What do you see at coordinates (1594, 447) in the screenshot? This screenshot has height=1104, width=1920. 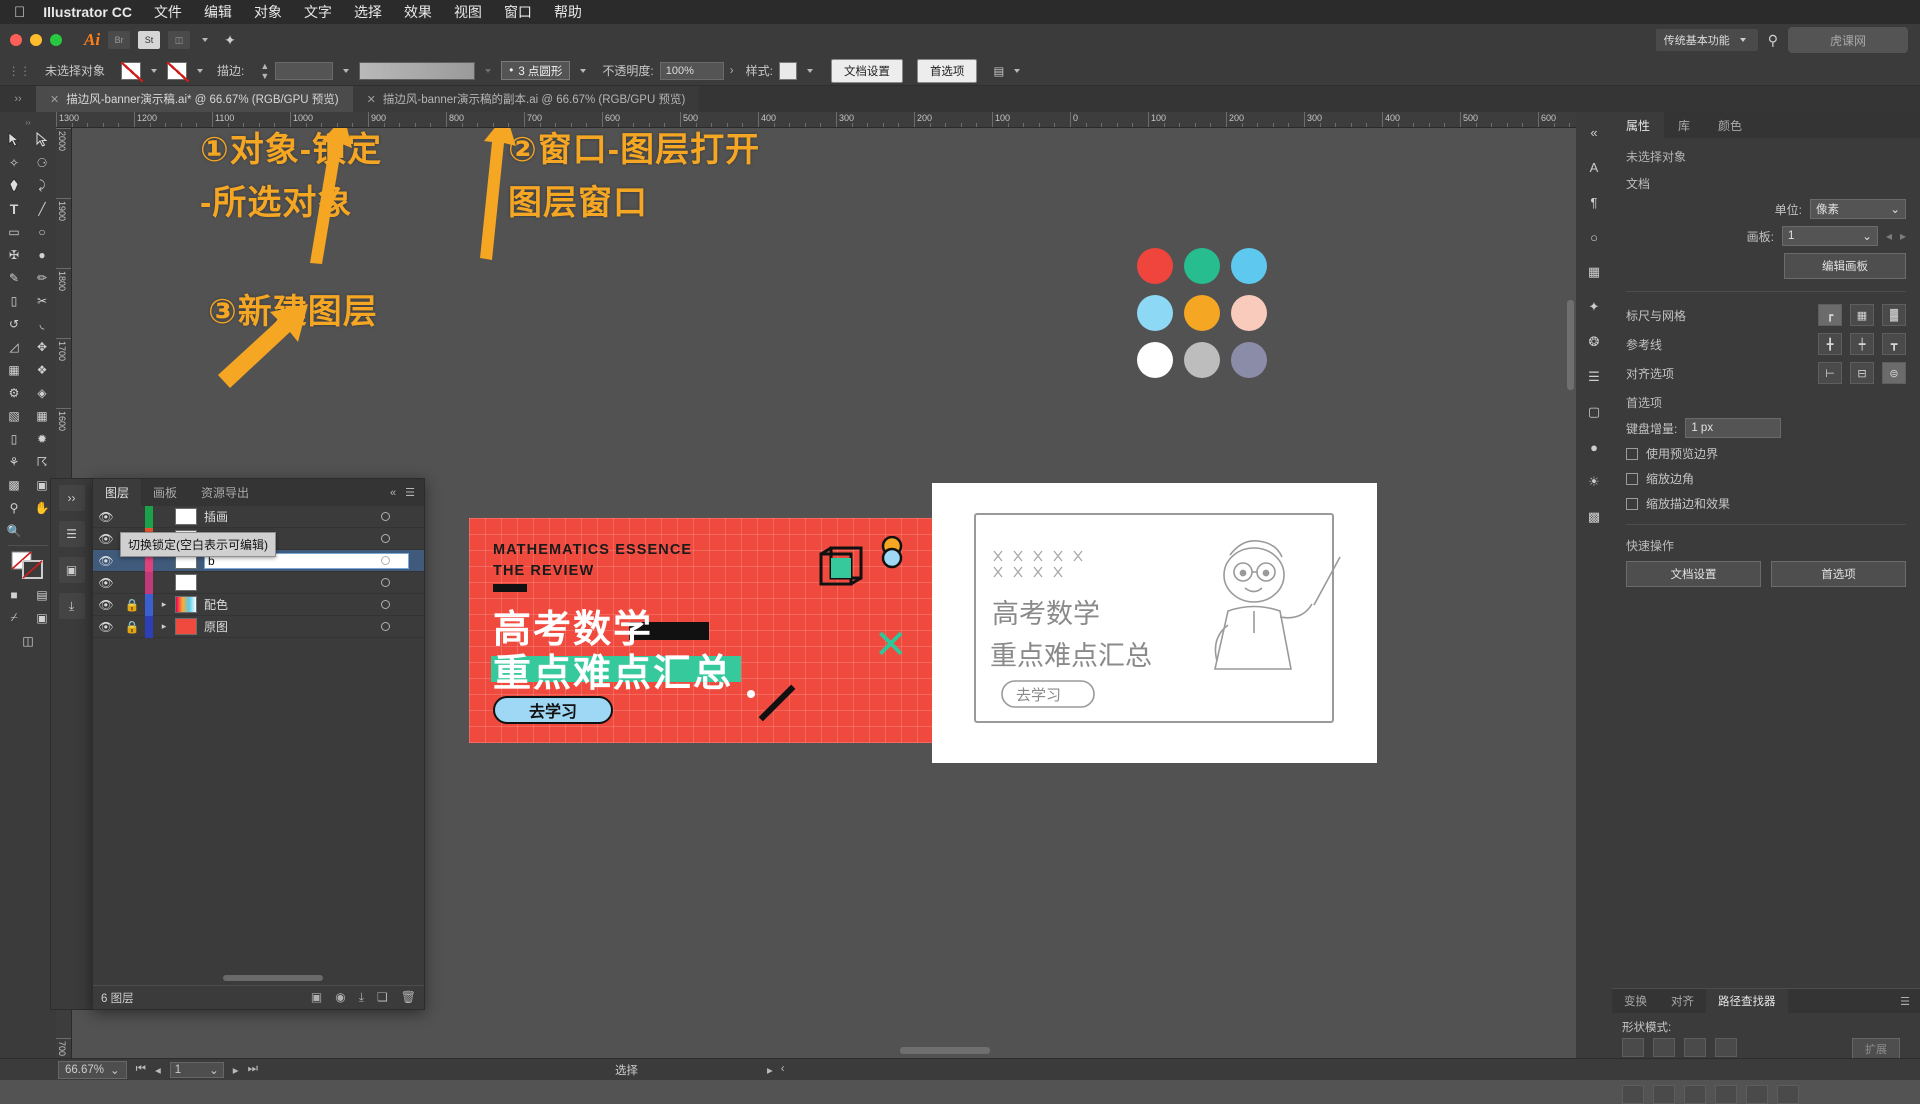 I see `pathfinder-panel-icon: ●` at bounding box center [1594, 447].